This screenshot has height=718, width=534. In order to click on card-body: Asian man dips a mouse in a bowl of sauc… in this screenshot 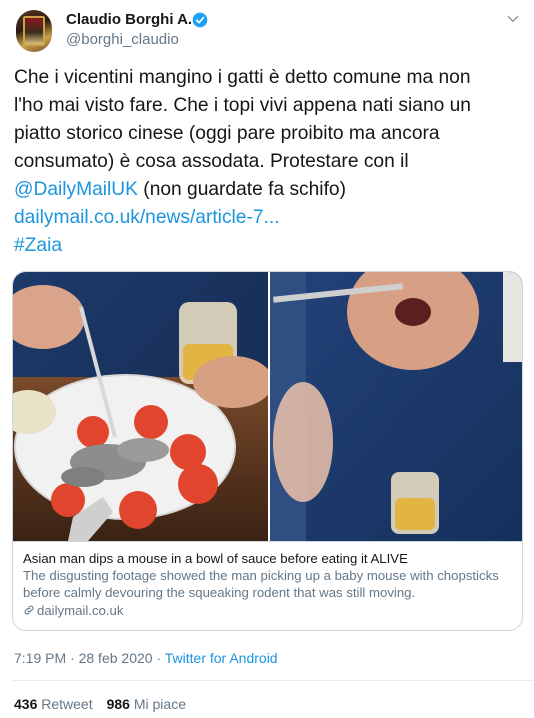, I will do `click(267, 585)`.